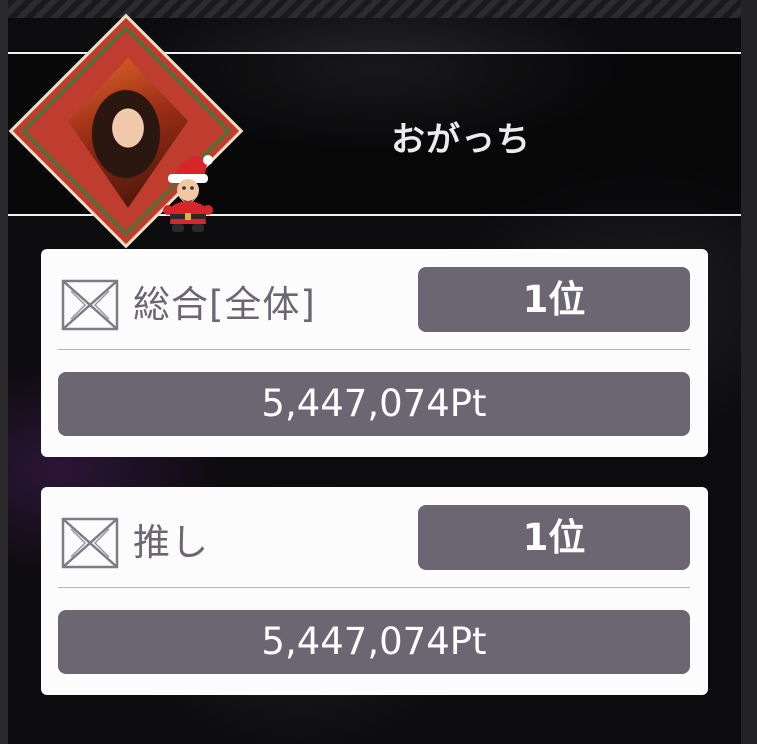  Describe the element at coordinates (224, 304) in the screenshot. I see `ranking-label: 総合[全体]` at that location.